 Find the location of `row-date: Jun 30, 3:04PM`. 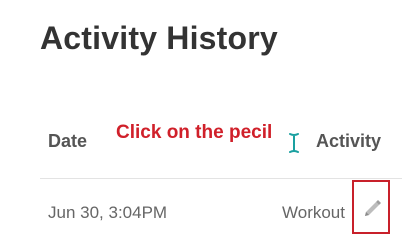

row-date: Jun 30, 3:04PM is located at coordinates (108, 212).